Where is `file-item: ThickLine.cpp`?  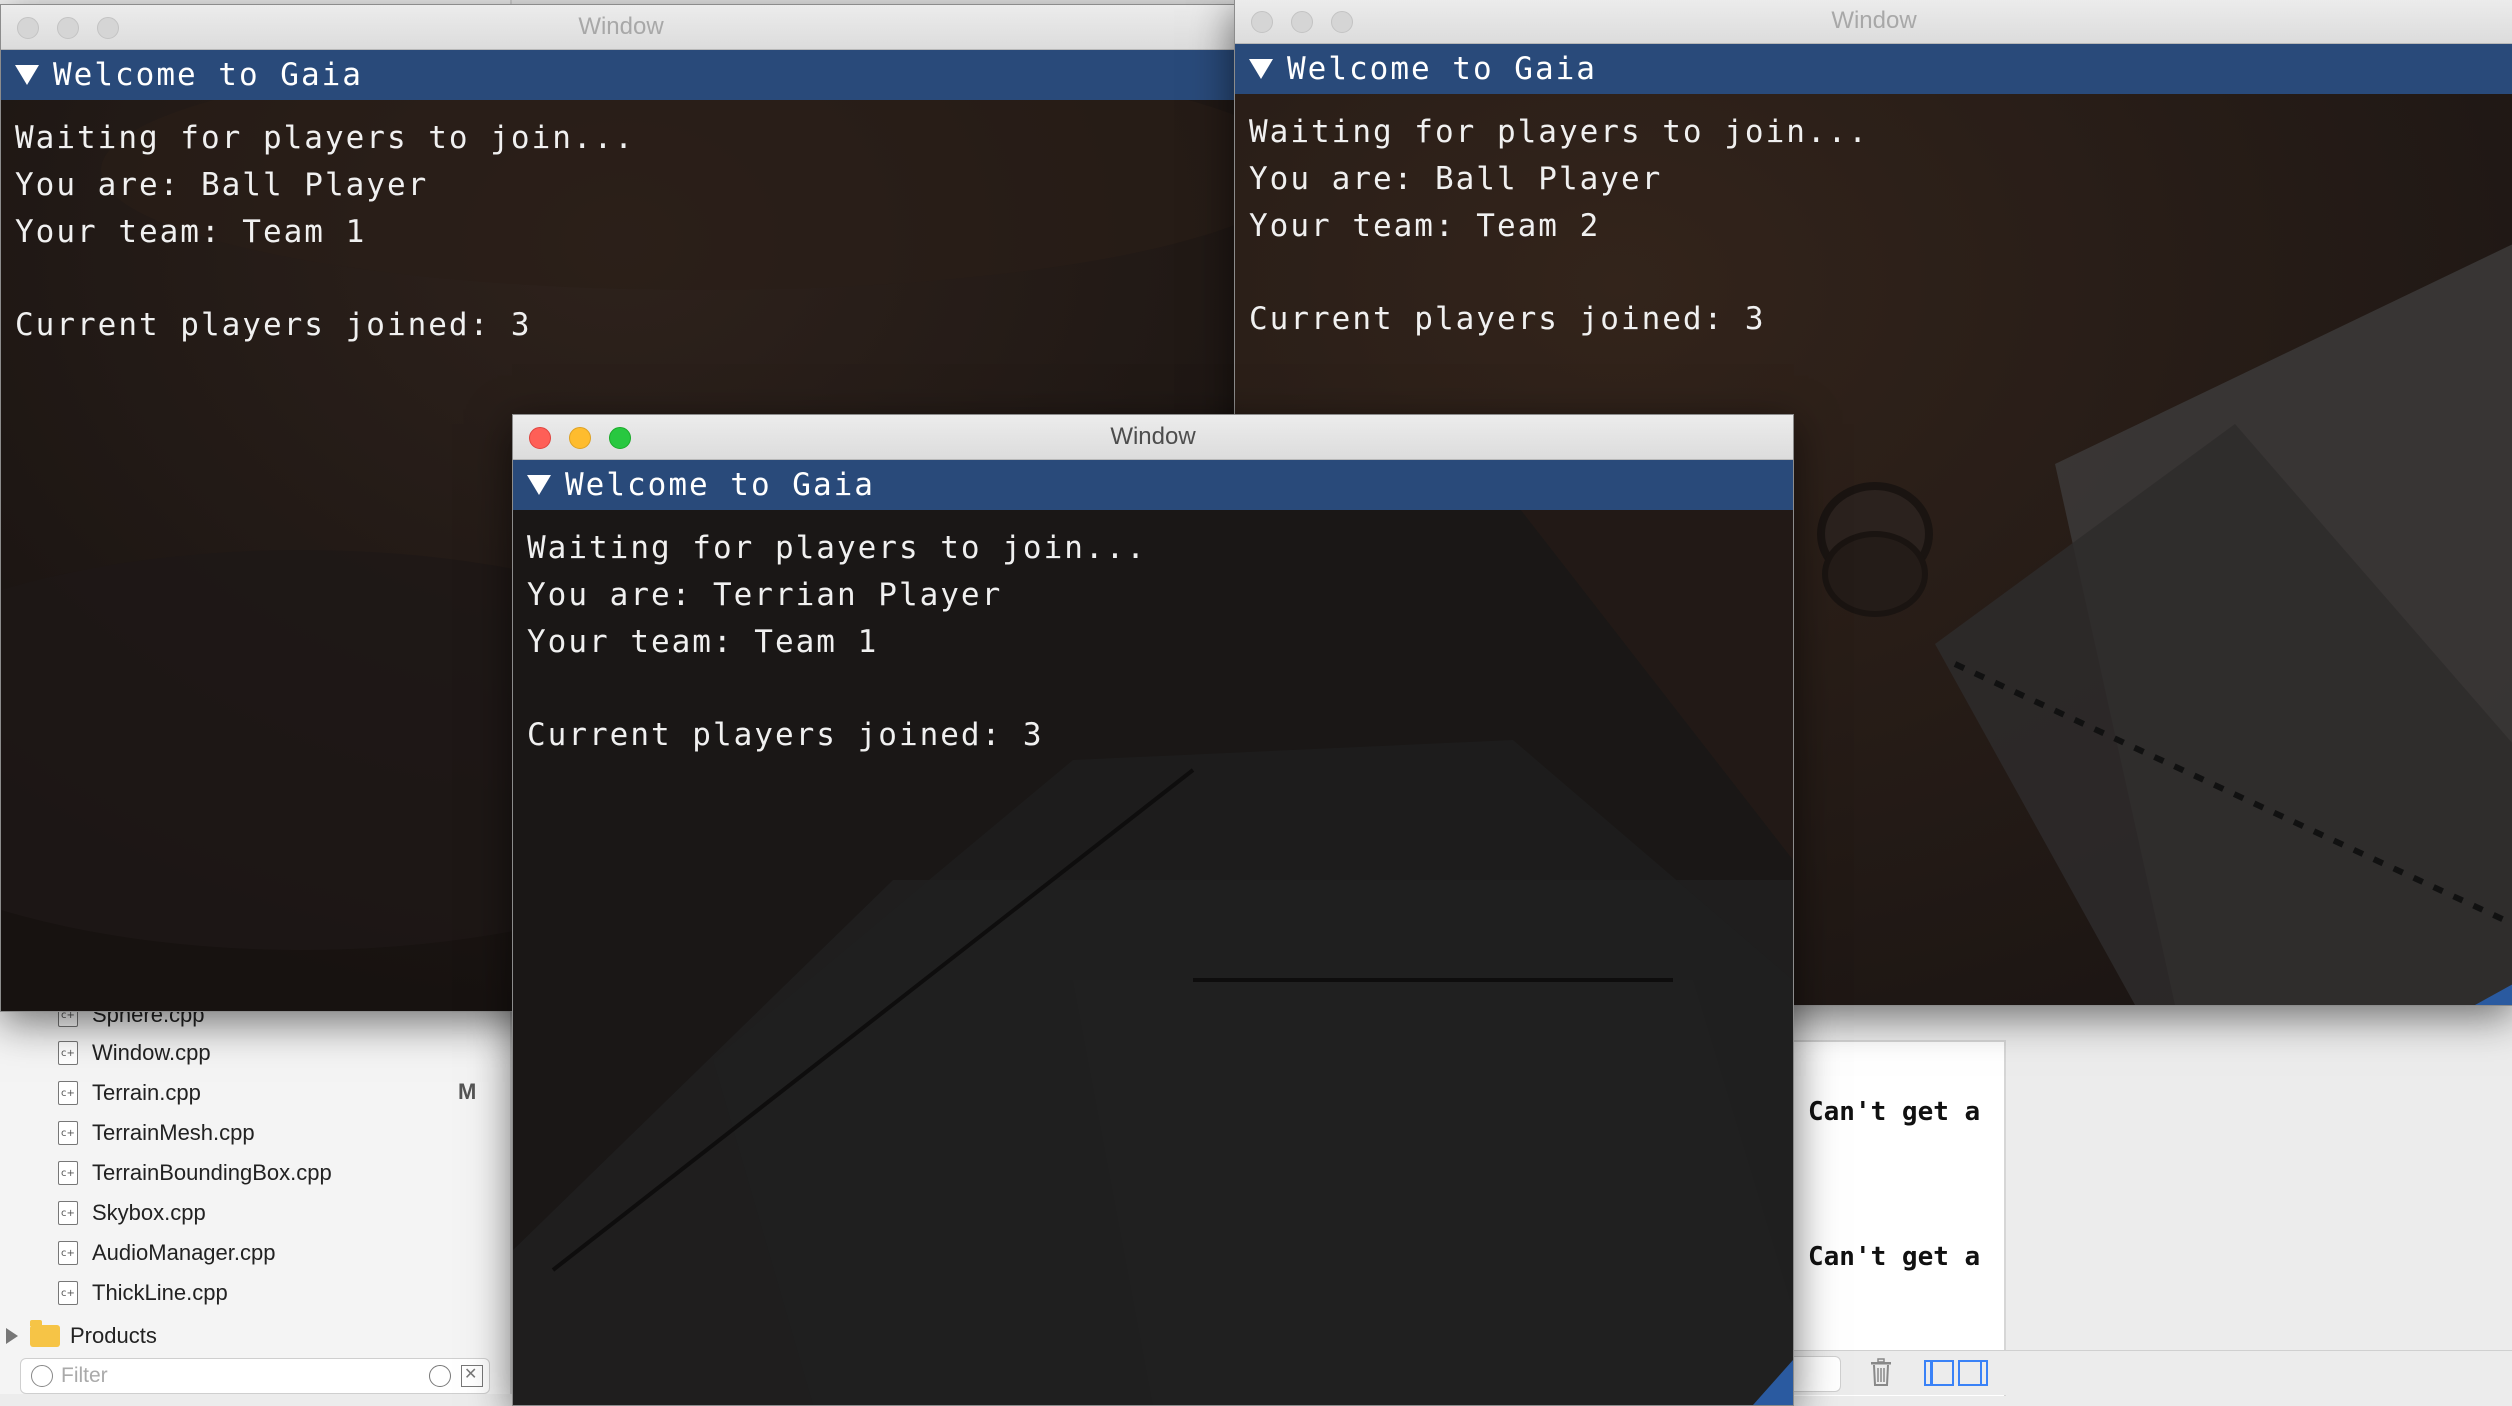
file-item: ThickLine.cpp is located at coordinates (143, 1293).